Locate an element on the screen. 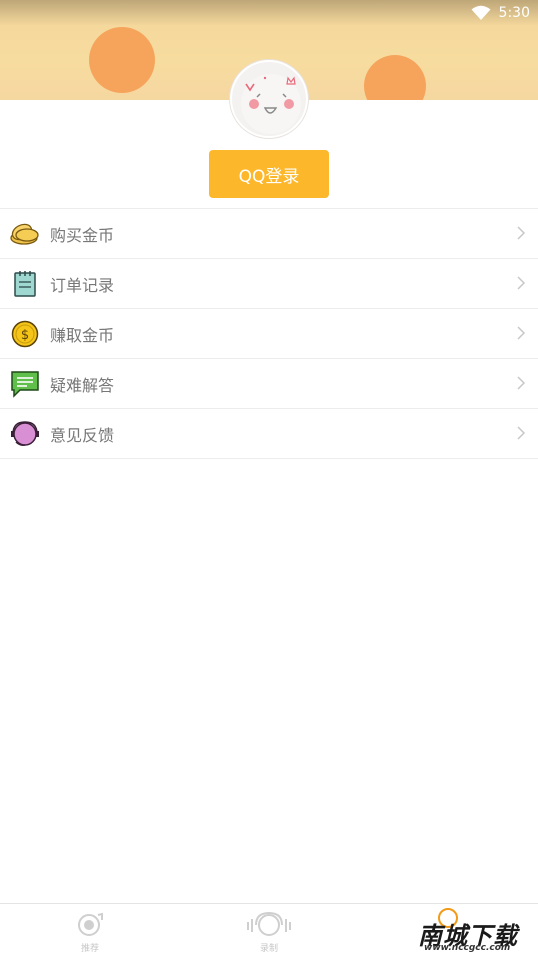  qq-login-button: QQ登录 is located at coordinates (269, 174).